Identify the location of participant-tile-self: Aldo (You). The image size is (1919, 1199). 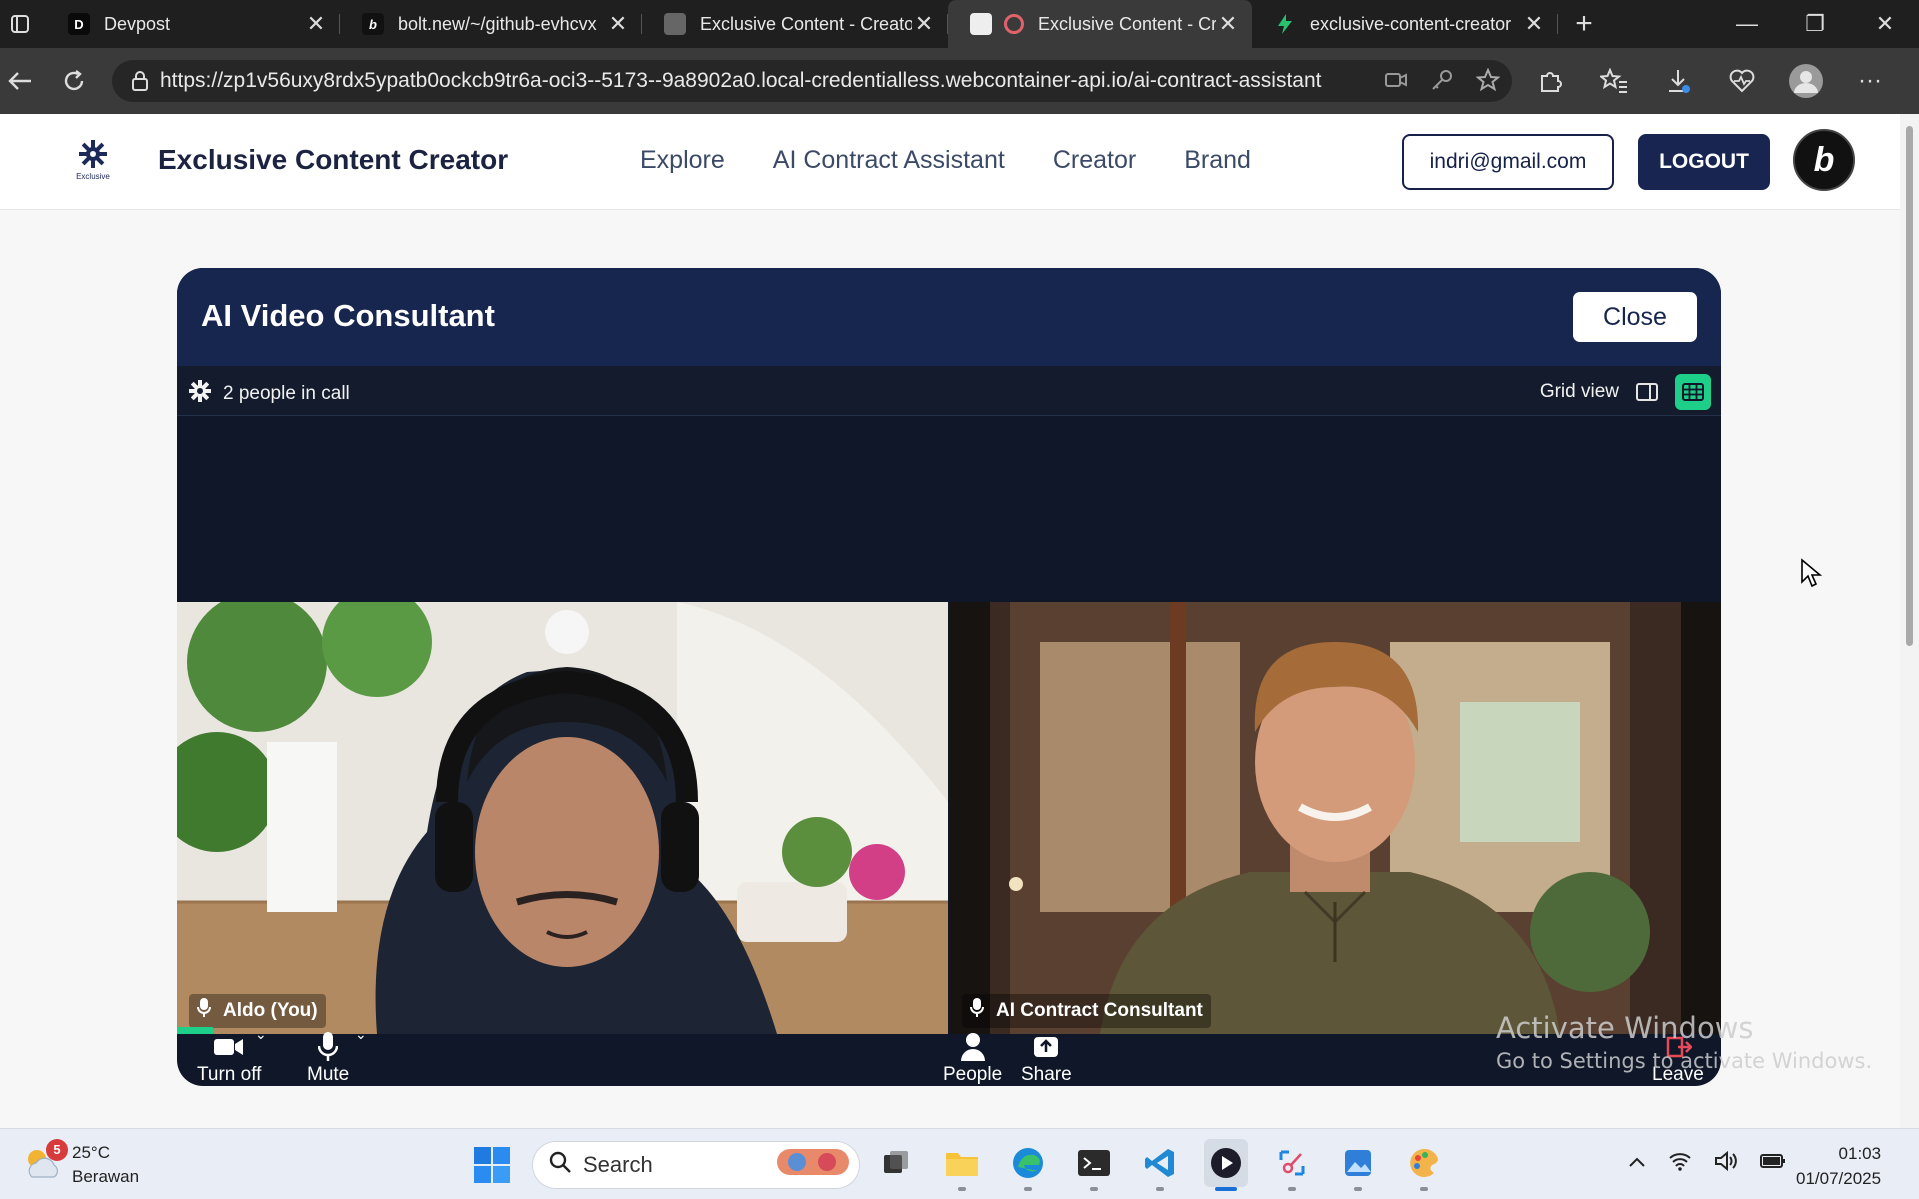
(562, 818).